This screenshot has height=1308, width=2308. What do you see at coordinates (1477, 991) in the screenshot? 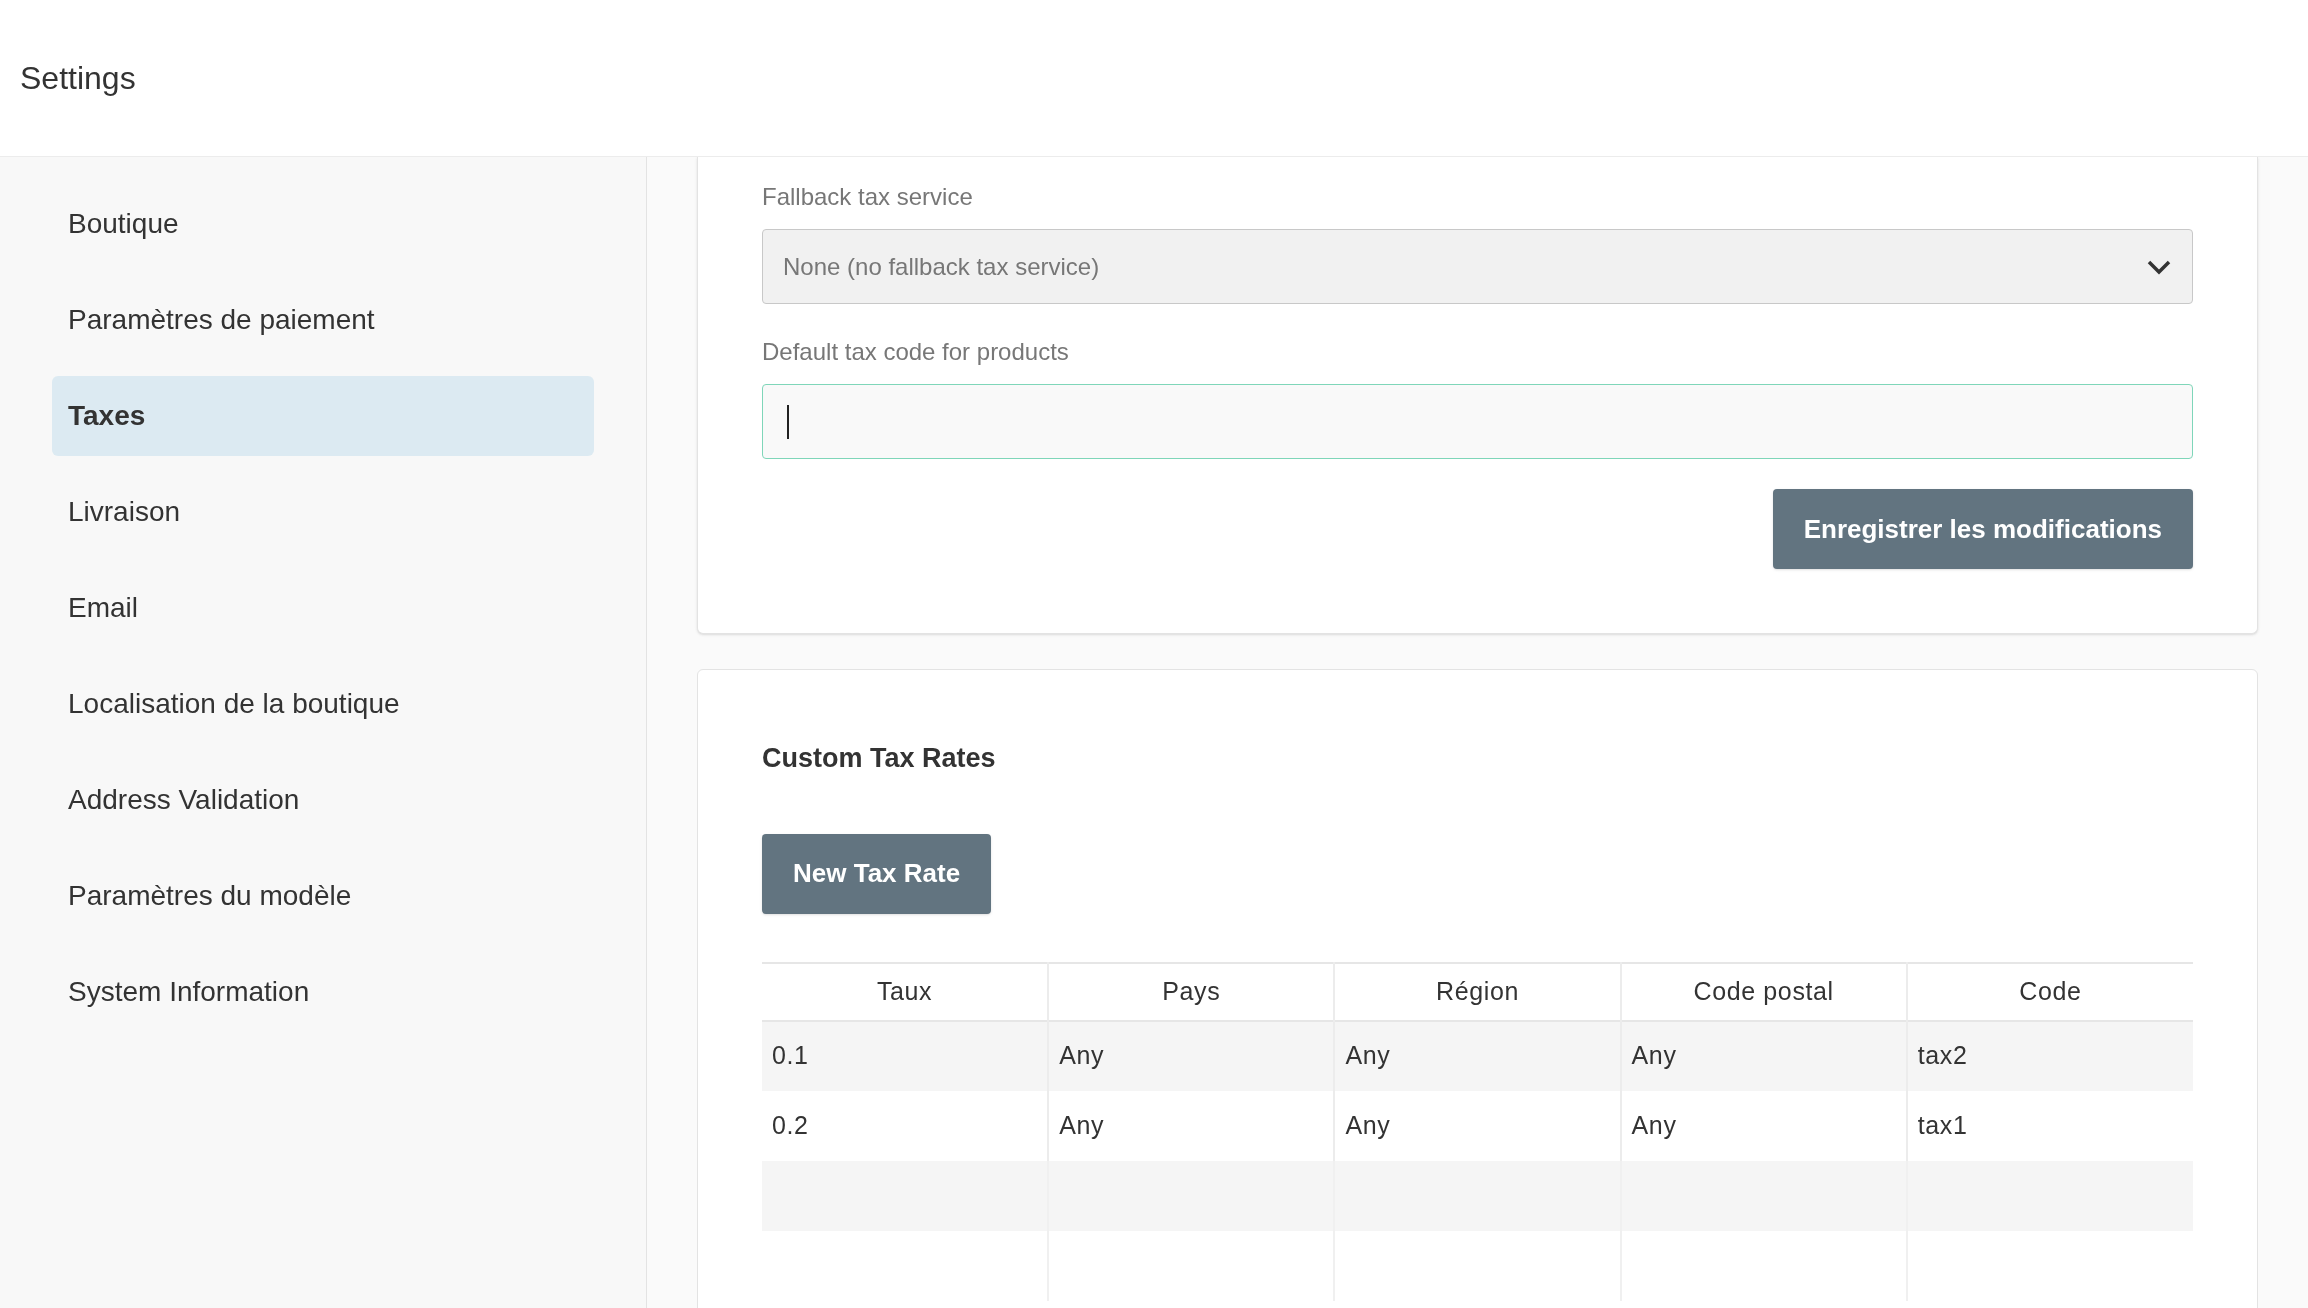
I see `column-header: Région` at bounding box center [1477, 991].